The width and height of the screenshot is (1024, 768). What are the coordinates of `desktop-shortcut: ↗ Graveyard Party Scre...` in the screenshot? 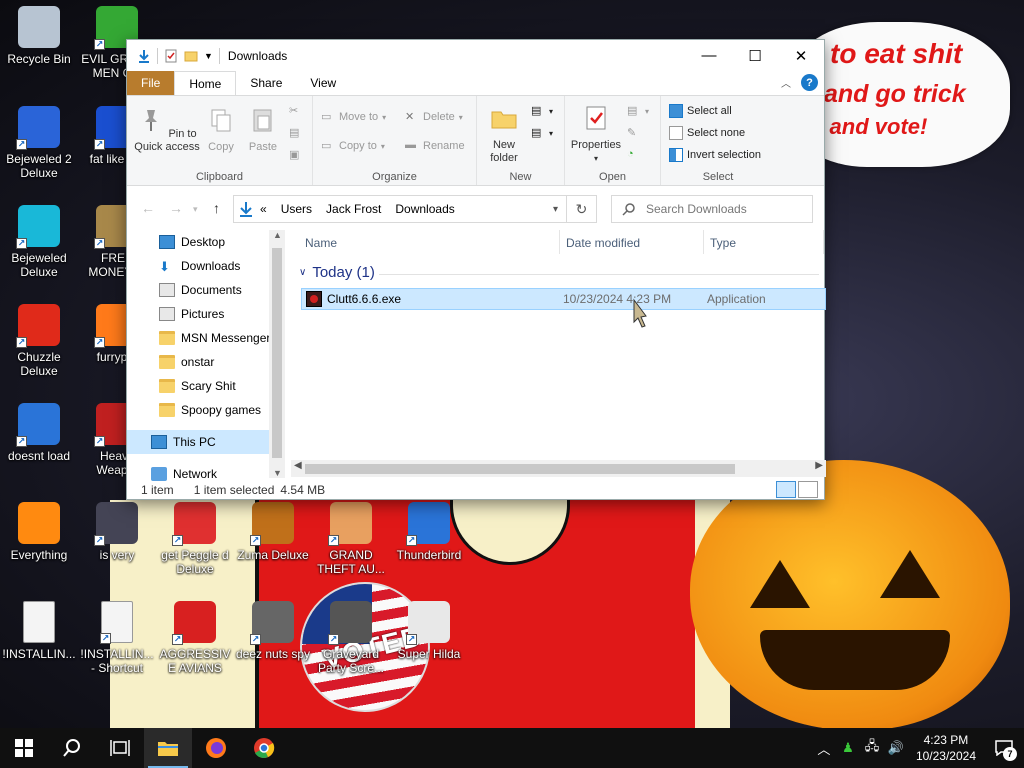 It's located at (351, 638).